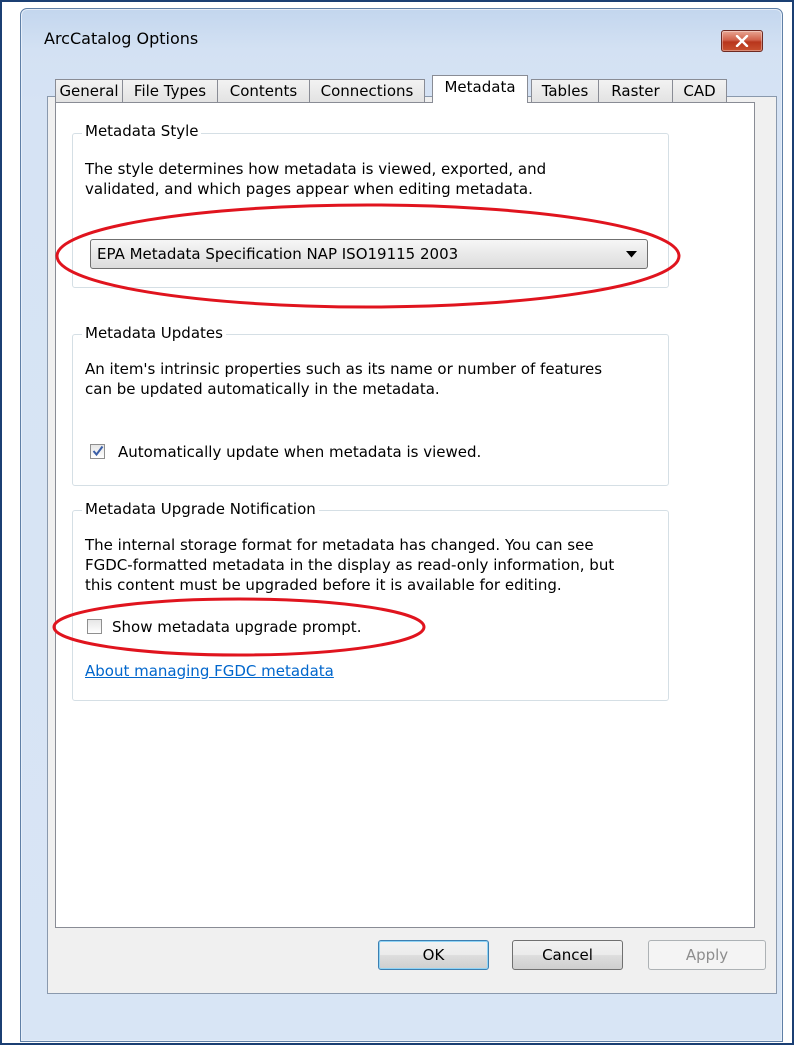  I want to click on close-button, so click(742, 41).